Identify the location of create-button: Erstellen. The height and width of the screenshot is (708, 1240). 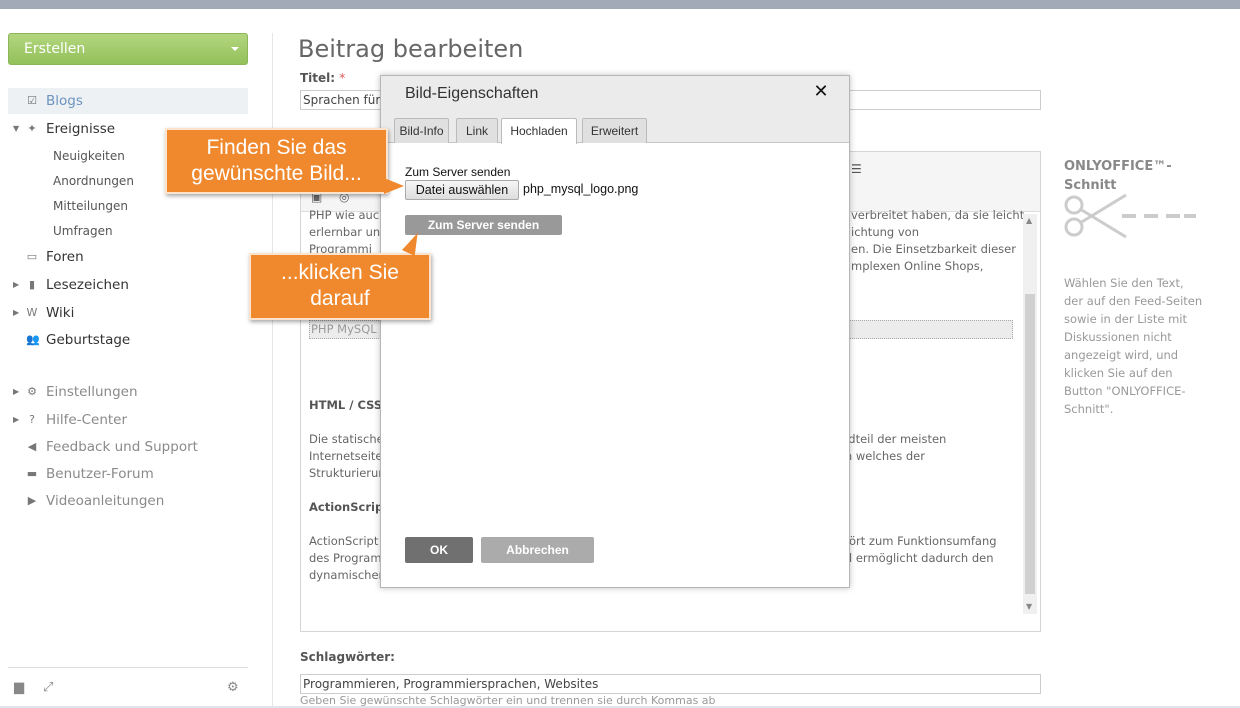
(128, 49).